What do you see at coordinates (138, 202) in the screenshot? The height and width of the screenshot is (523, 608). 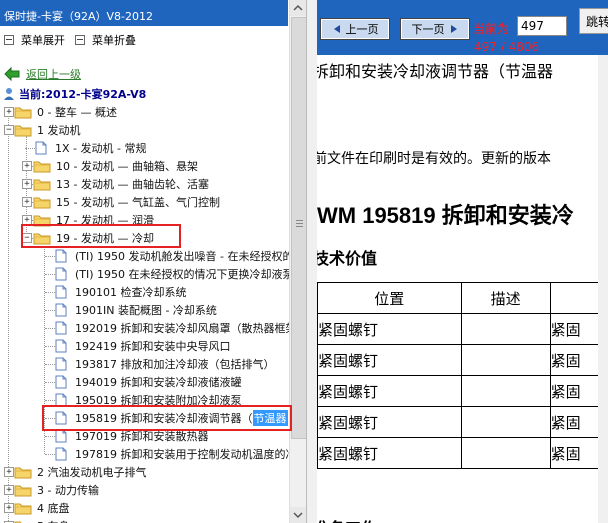 I see `tree-item-label: 15 - 发动机 — 气缸盖、气门控制` at bounding box center [138, 202].